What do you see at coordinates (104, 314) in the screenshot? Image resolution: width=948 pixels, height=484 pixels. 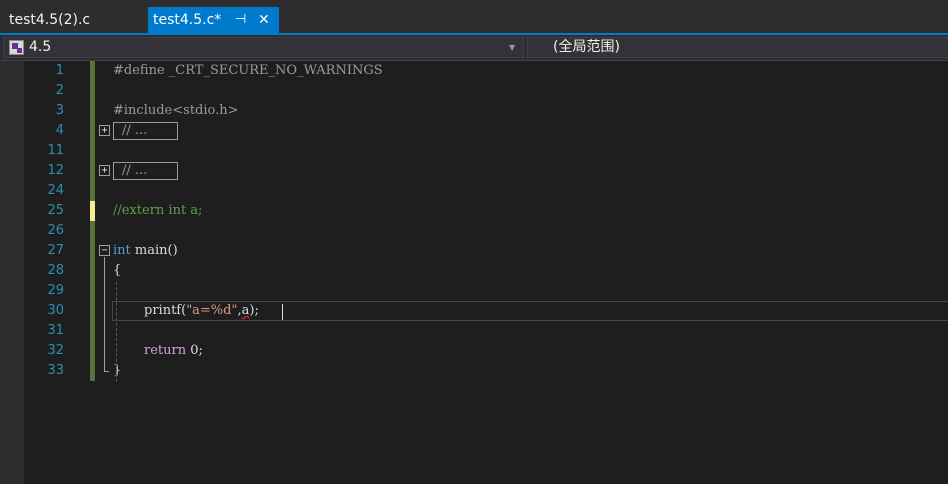 I see `fold-guide` at bounding box center [104, 314].